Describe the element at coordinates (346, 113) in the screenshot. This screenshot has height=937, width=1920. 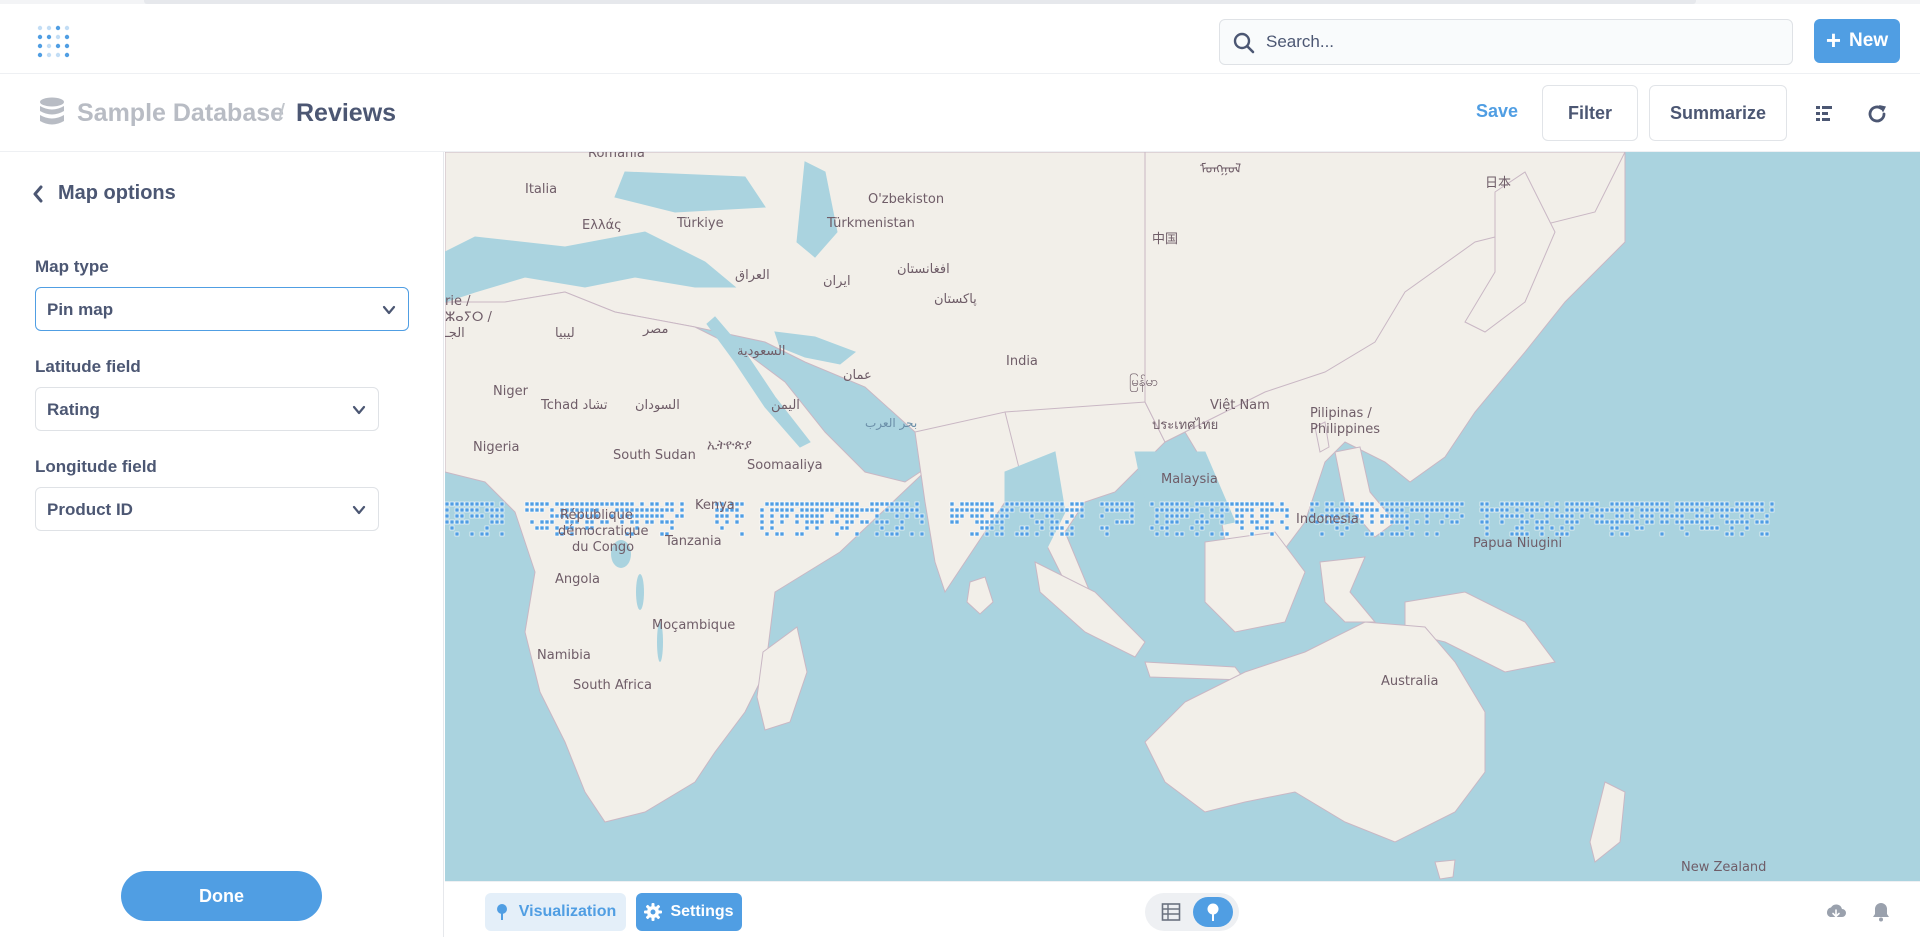
I see `page-title: Reviews` at that location.